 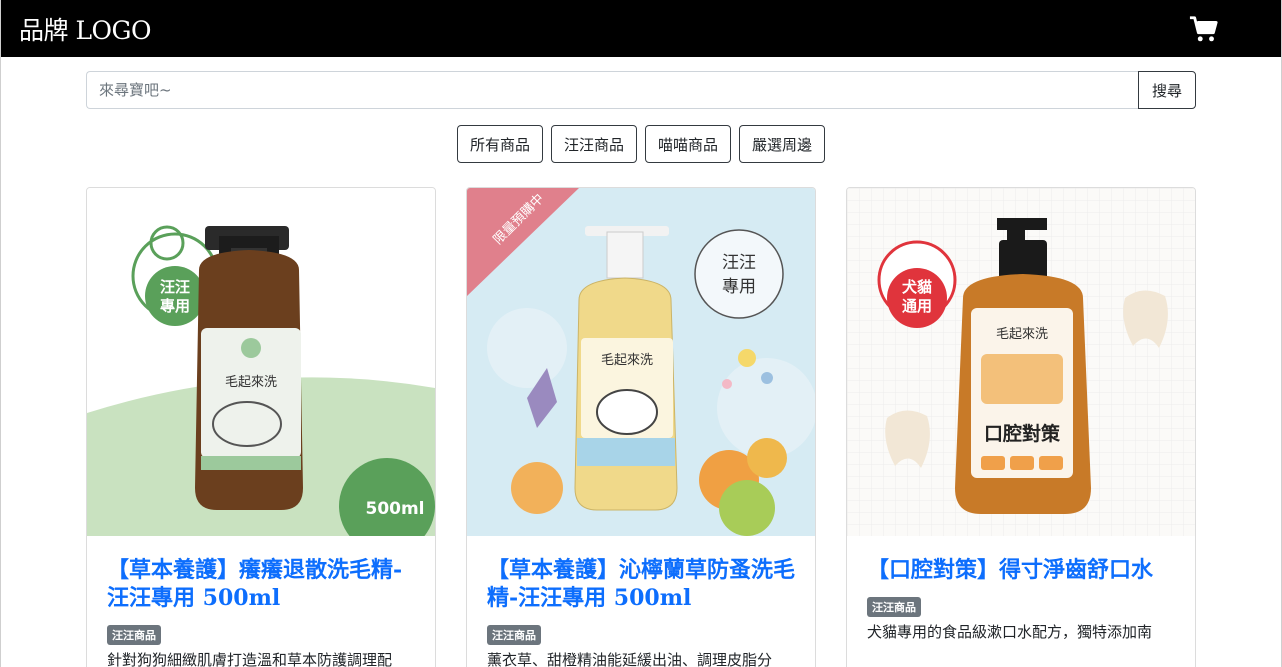 I want to click on product-title: 【口腔對策】得寸淨齒舒口水, so click(x=1021, y=570).